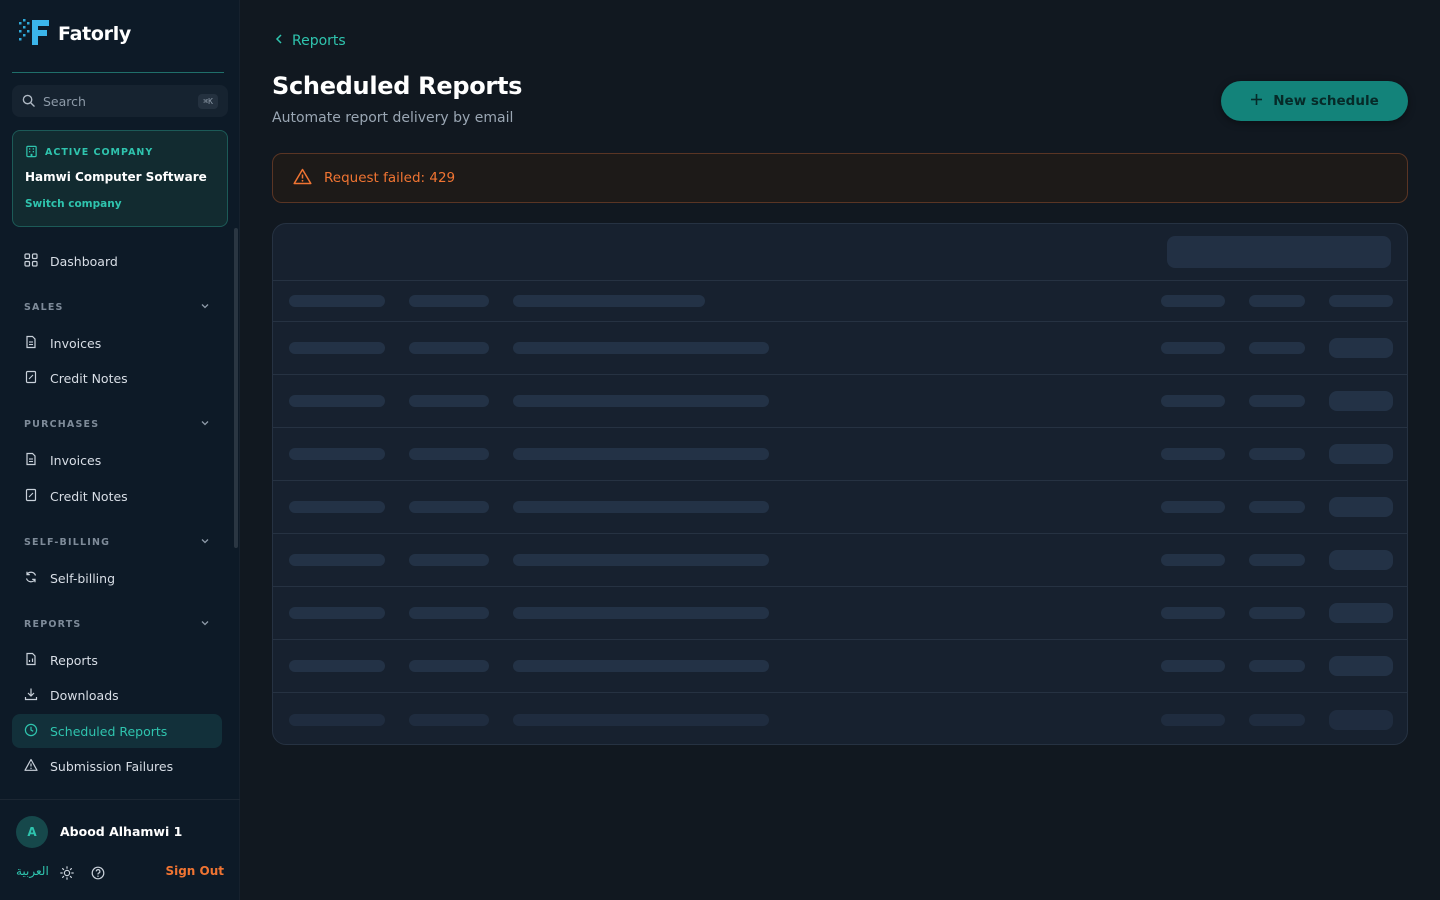 The width and height of the screenshot is (1440, 900). Describe the element at coordinates (117, 307) in the screenshot. I see `section-sales: SALES` at that location.